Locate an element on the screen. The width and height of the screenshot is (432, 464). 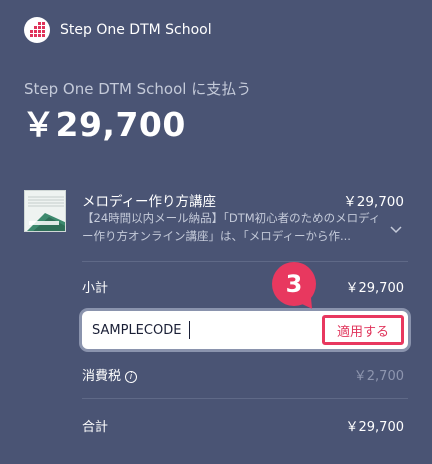
text-caret is located at coordinates (189, 330).